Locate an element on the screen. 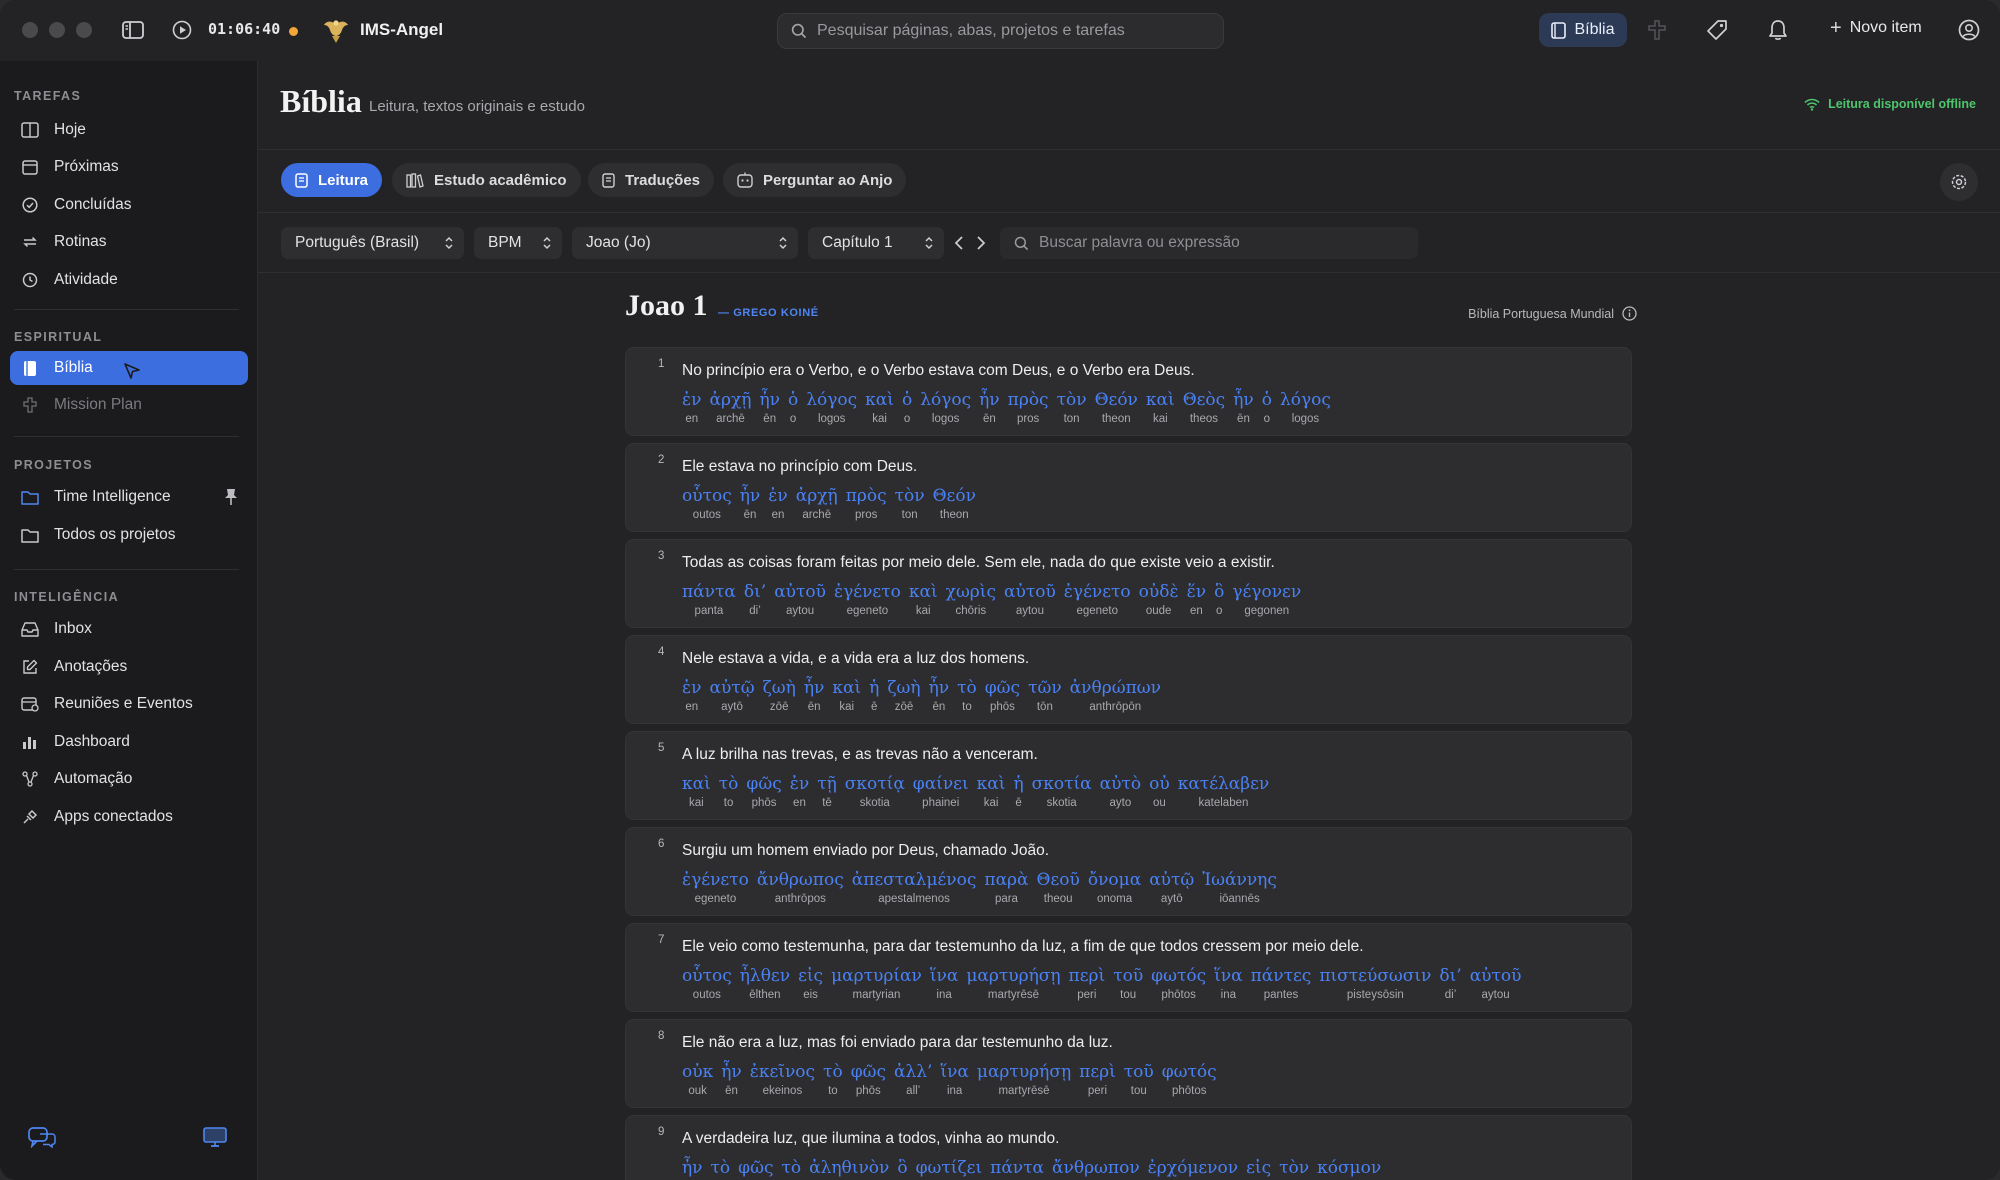 This screenshot has height=1180, width=2000. greek-word: ἄνθρωπος anthrōpos is located at coordinates (800, 888).